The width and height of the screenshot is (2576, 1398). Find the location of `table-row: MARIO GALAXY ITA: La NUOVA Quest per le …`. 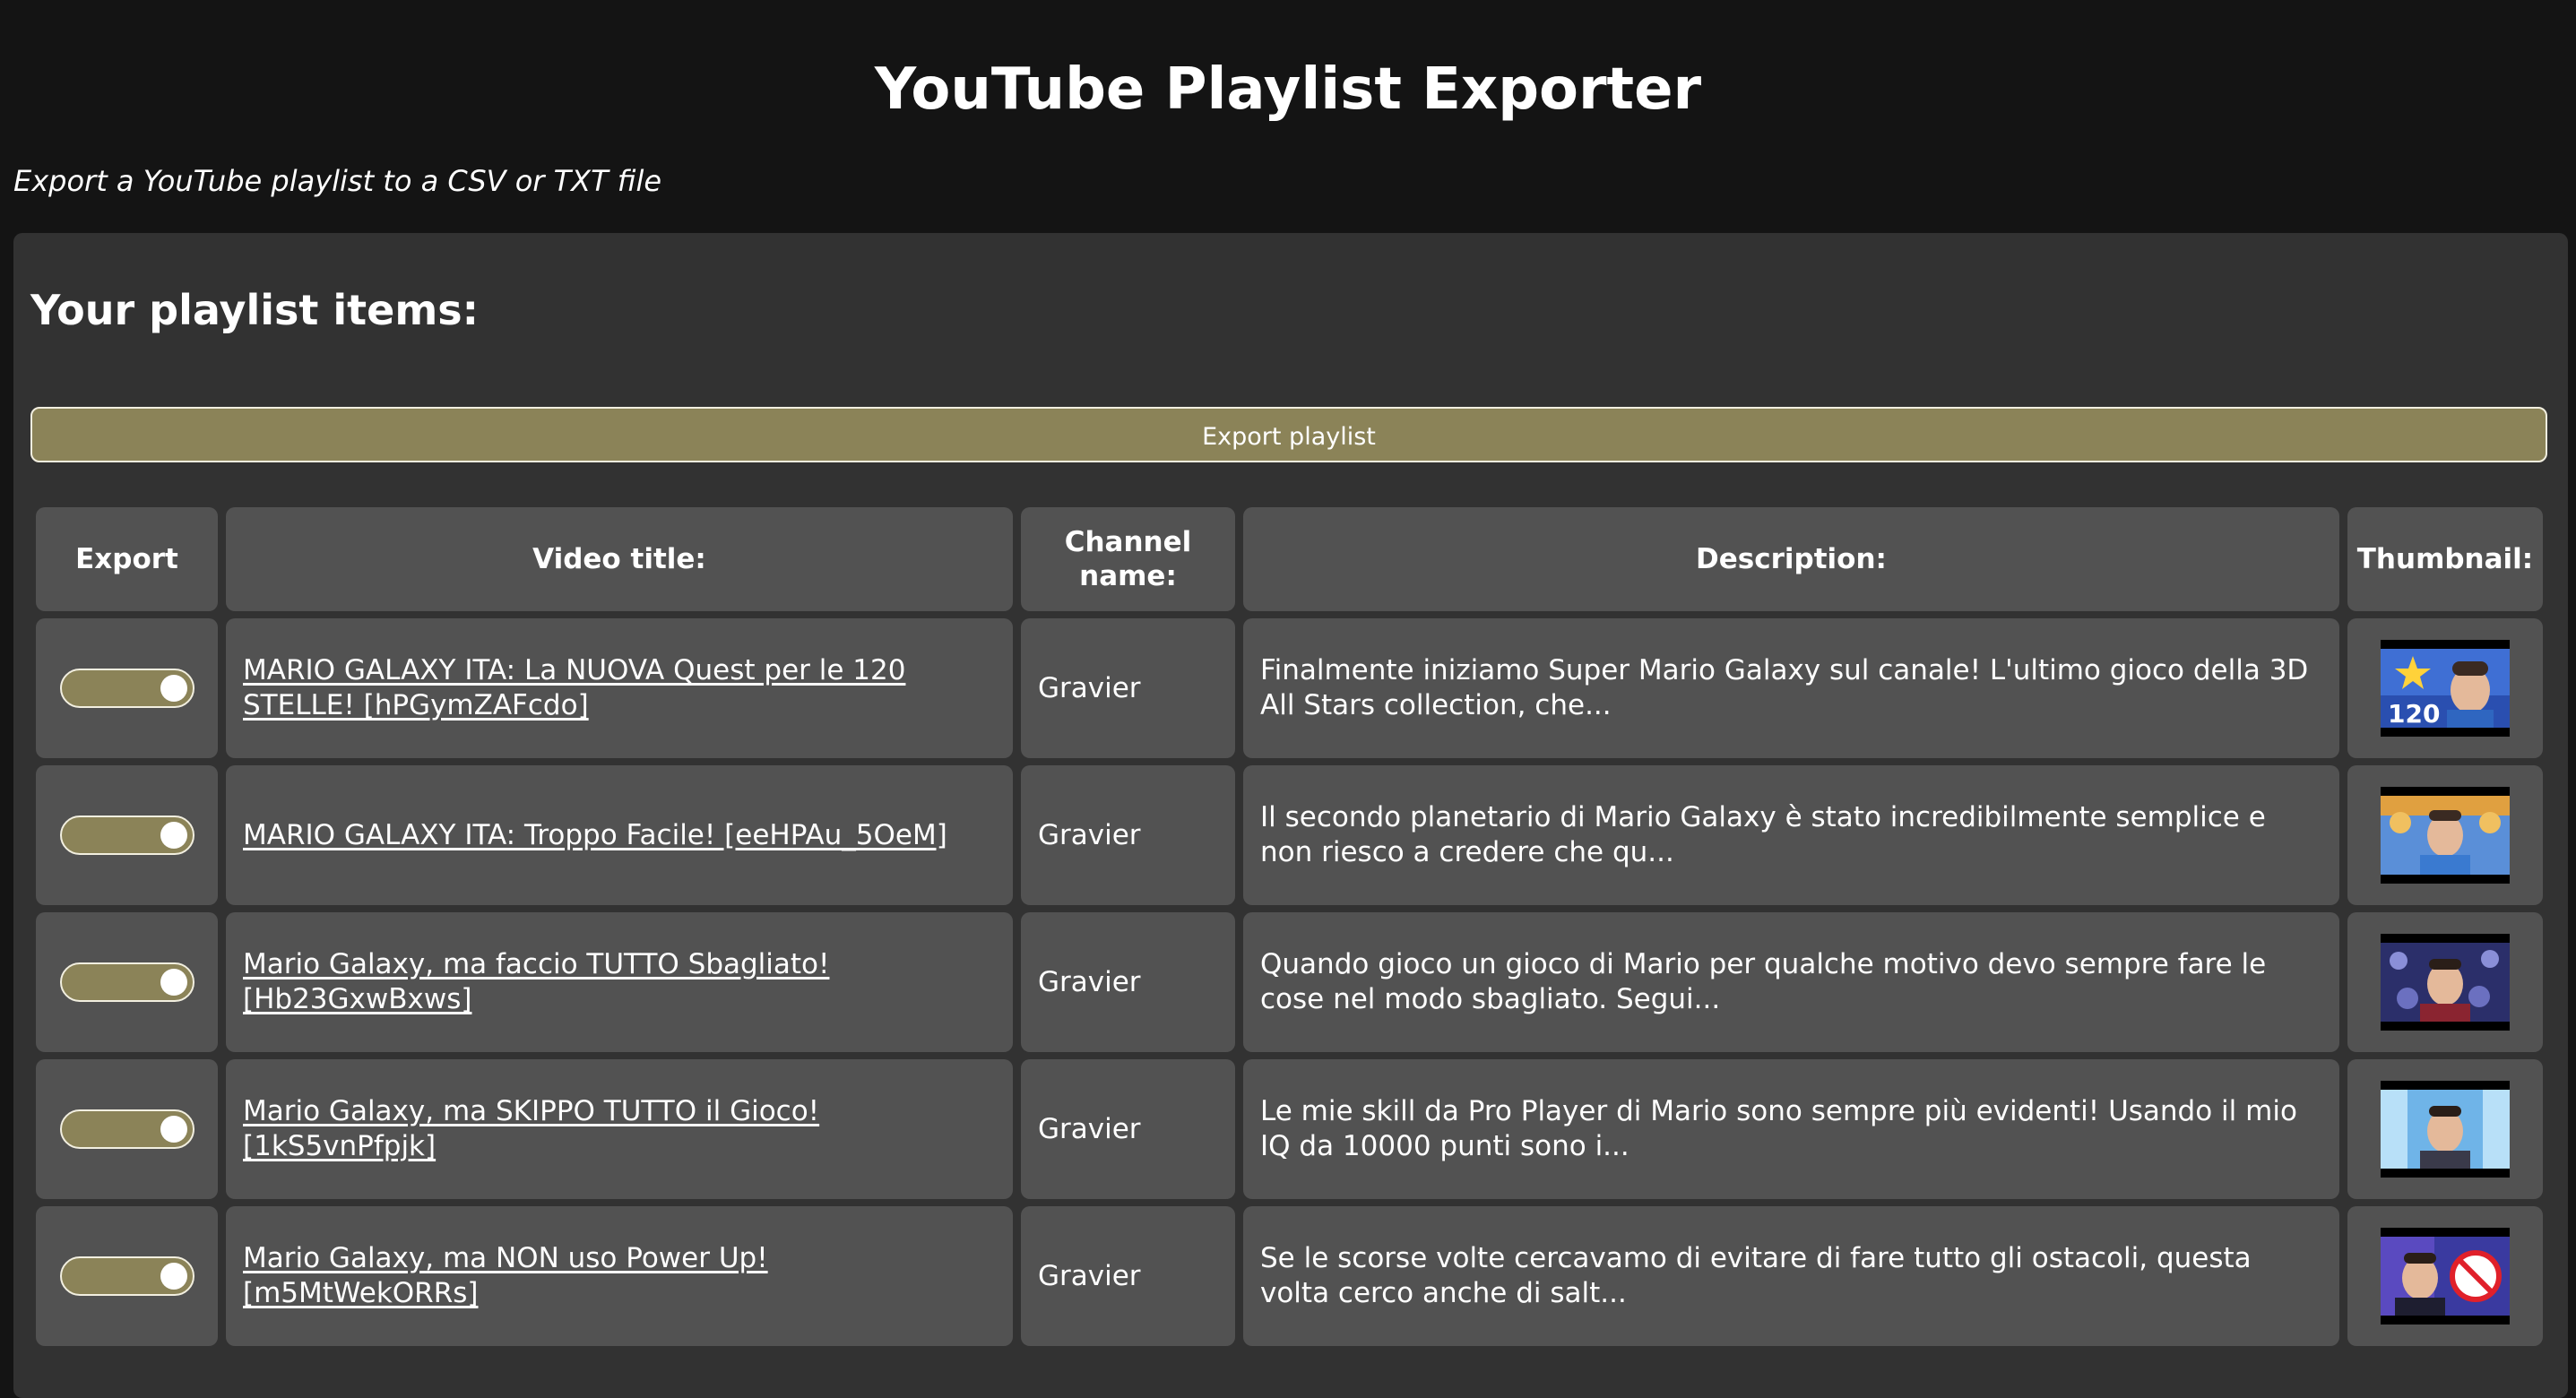

table-row: MARIO GALAXY ITA: La NUOVA Quest per le … is located at coordinates (1289, 688).